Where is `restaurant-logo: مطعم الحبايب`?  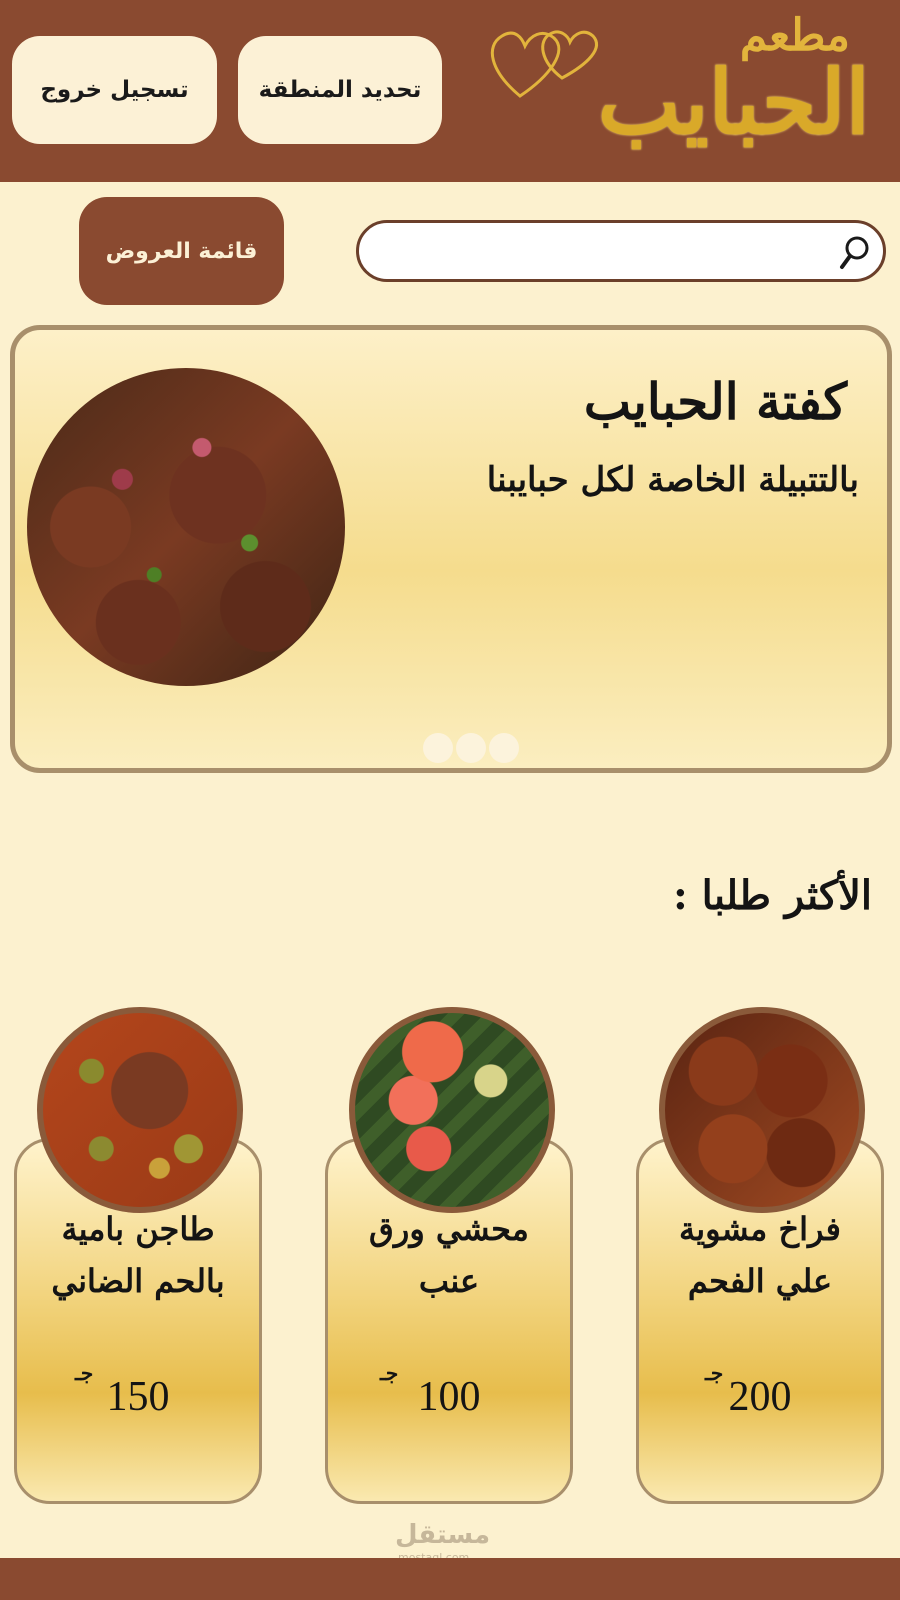 restaurant-logo: مطعم الحبايب is located at coordinates (680, 92).